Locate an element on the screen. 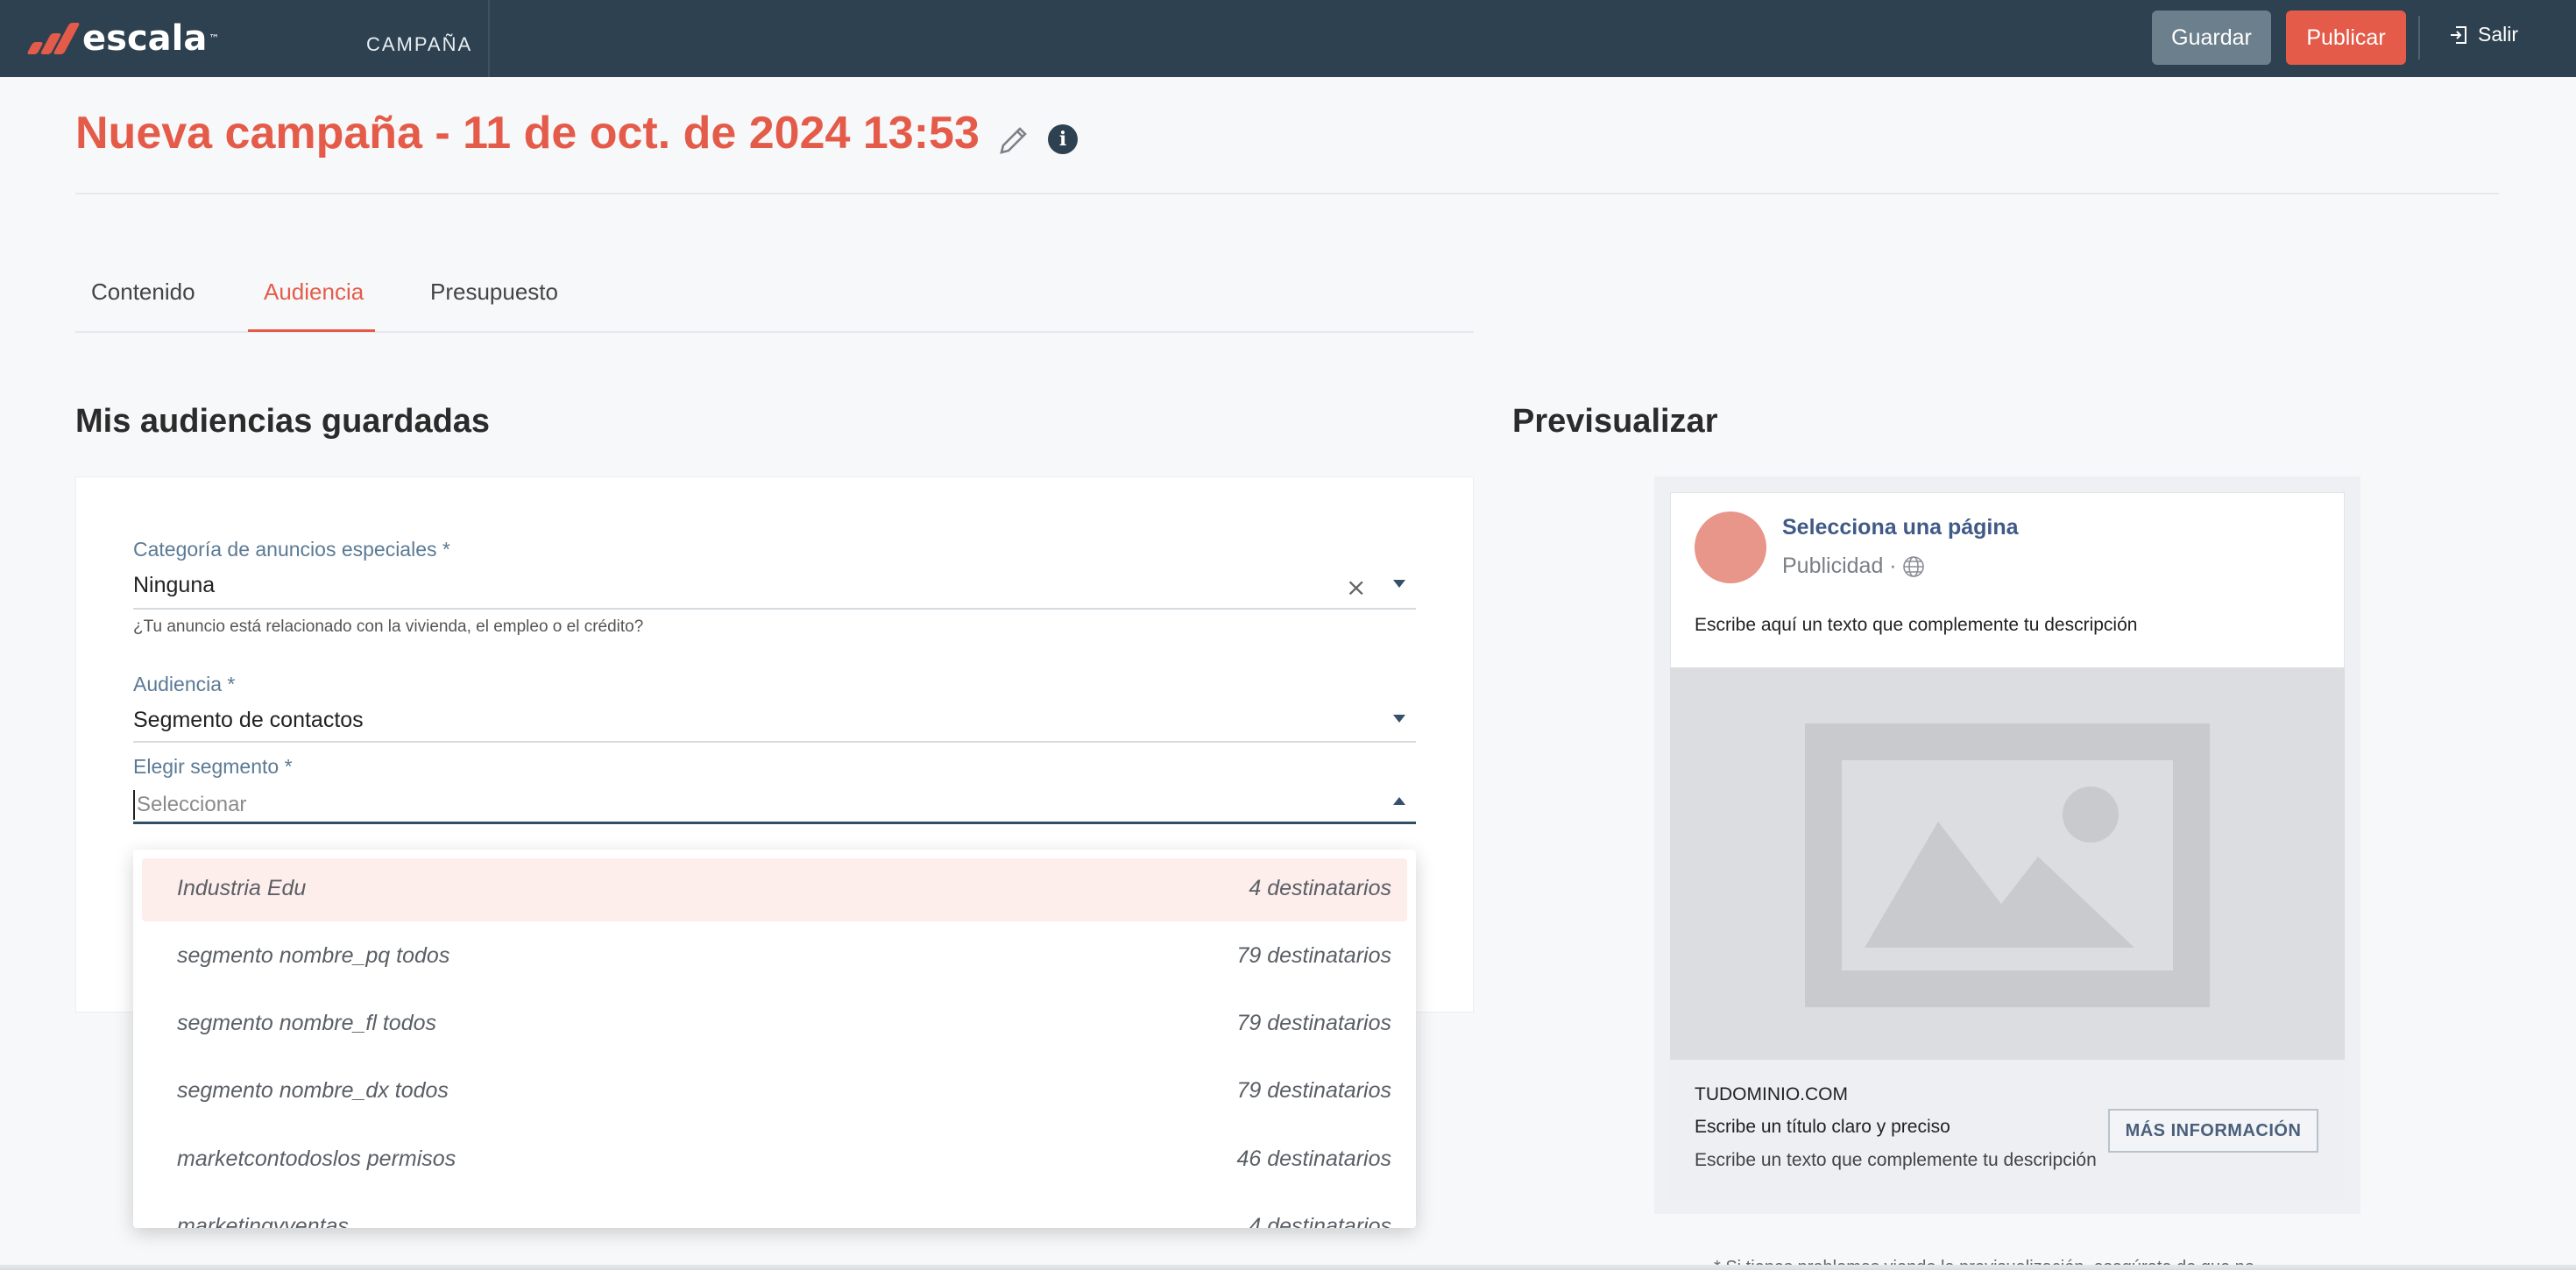 The height and width of the screenshot is (1270, 2576). tab-presupuesto: Presupuesto is located at coordinates (494, 292).